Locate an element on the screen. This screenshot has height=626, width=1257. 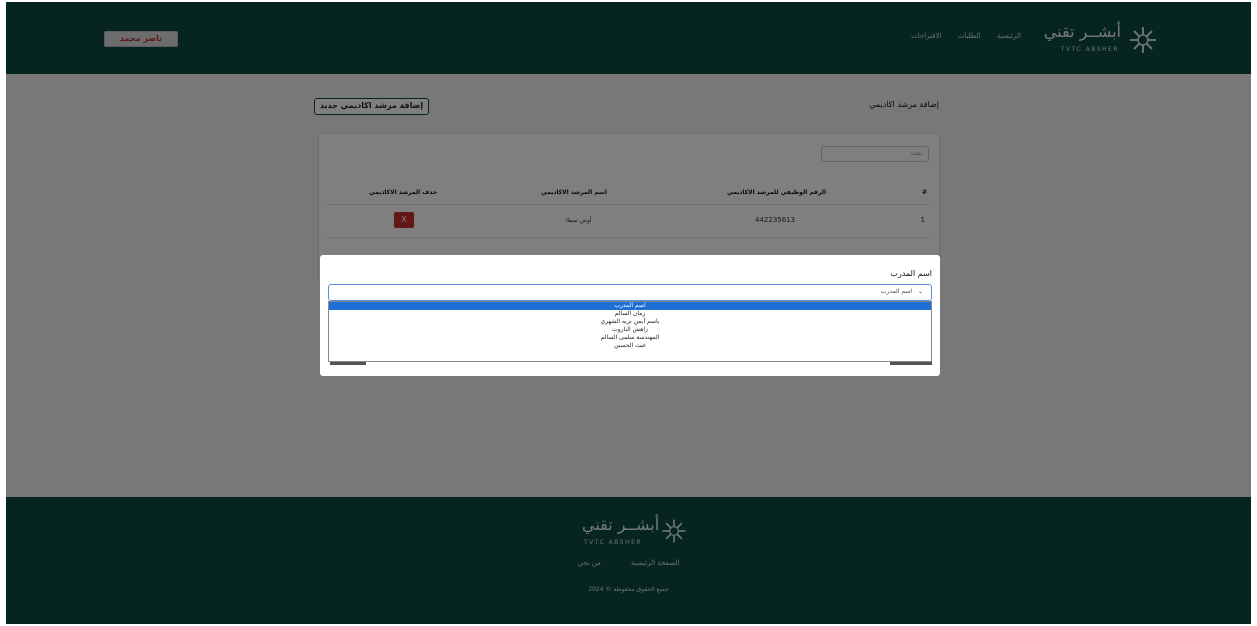
trainer-option: غيث الحسين is located at coordinates (630, 346).